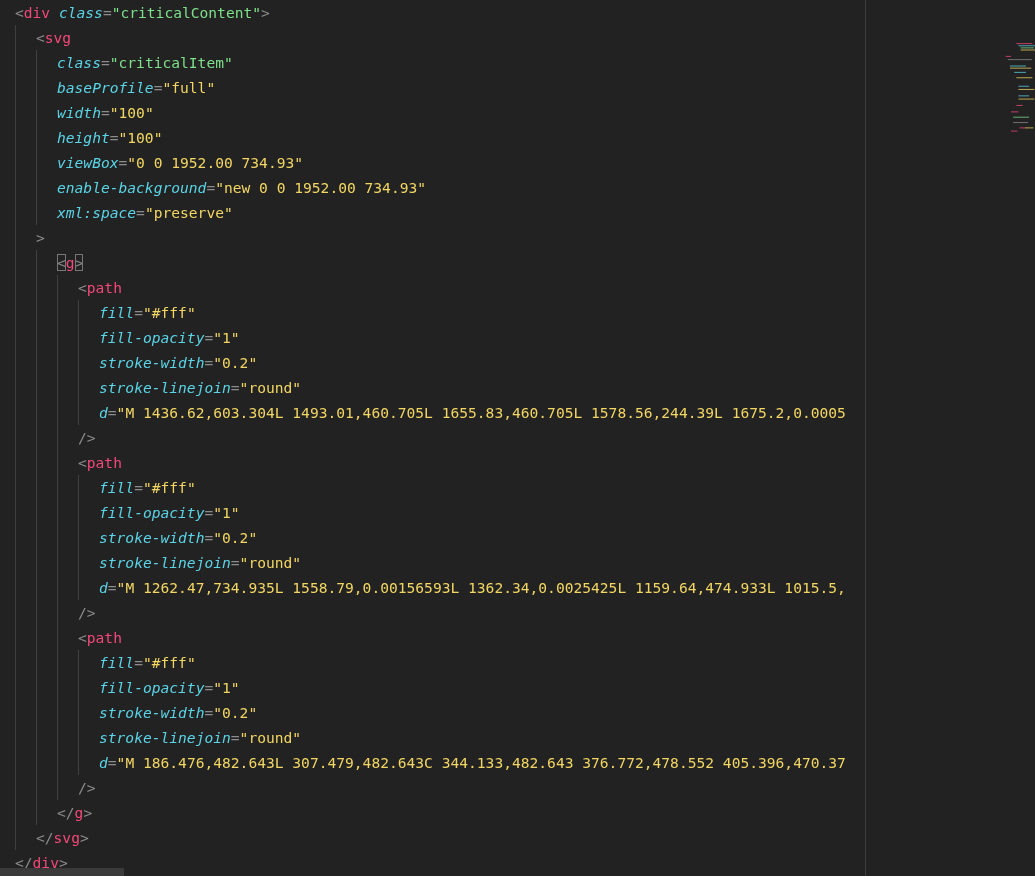 The width and height of the screenshot is (1035, 876). Describe the element at coordinates (105, 87) in the screenshot. I see `code-token: baseProfile` at that location.